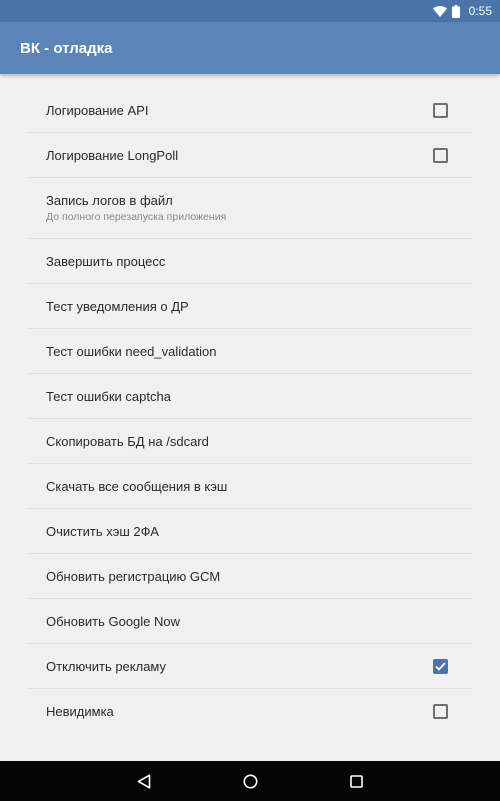 The width and height of the screenshot is (500, 801). I want to click on setting-label: Невидимка, so click(80, 711).